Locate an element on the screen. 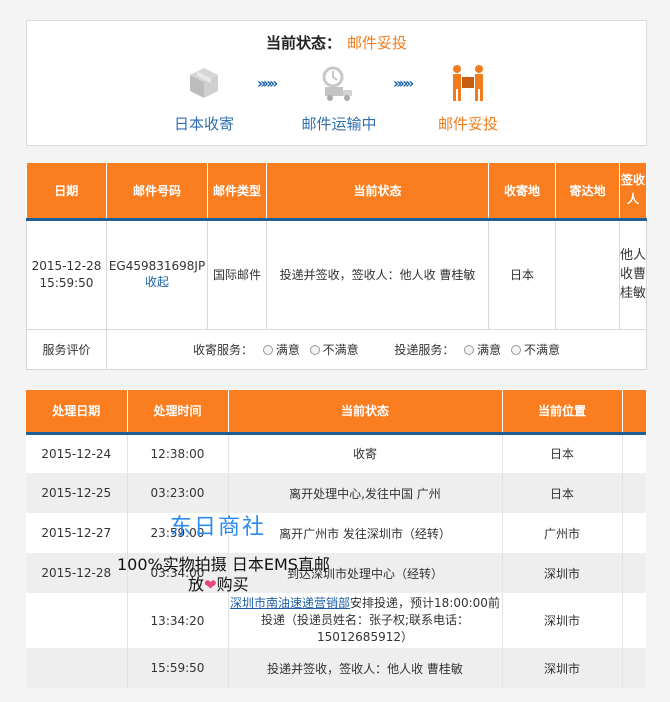  mail-date: 2015-12-28 15:59:50 is located at coordinates (66, 274).